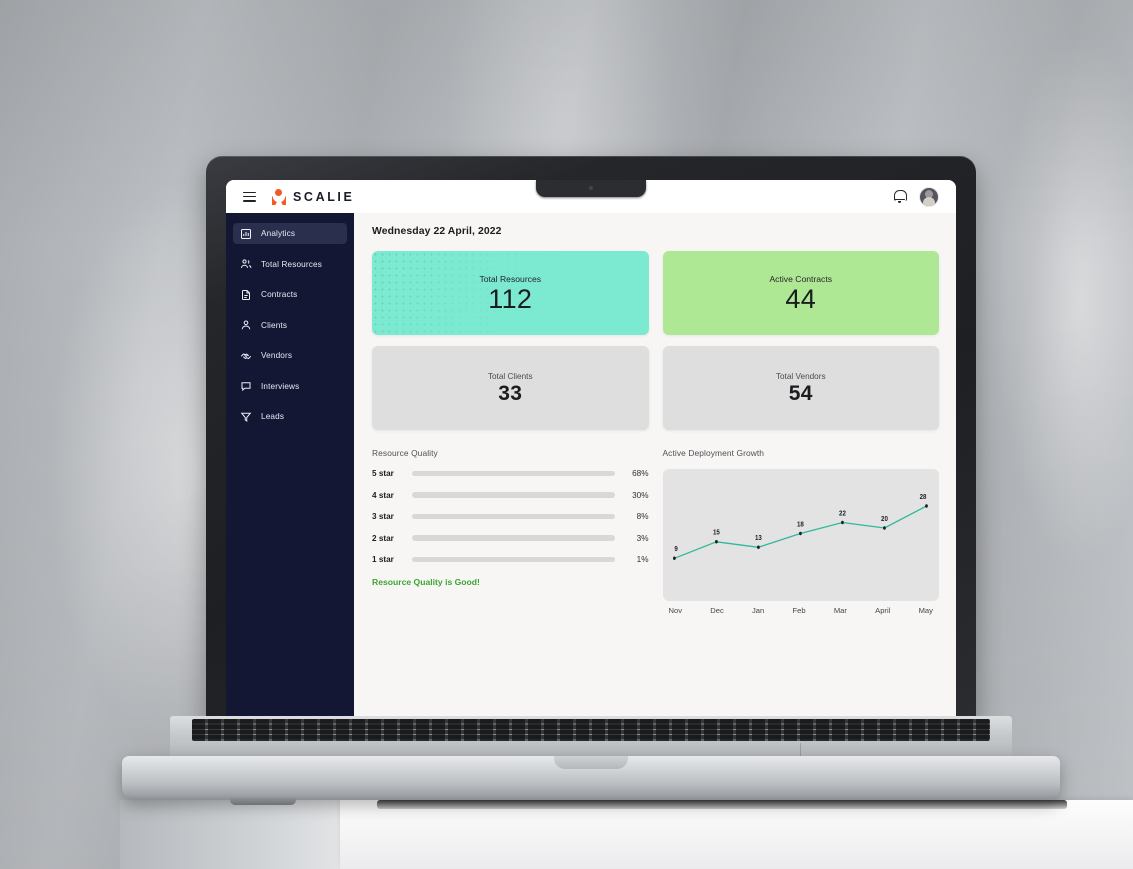 The width and height of the screenshot is (1133, 869). What do you see at coordinates (246, 234) in the screenshot?
I see `bar-chart-icon` at bounding box center [246, 234].